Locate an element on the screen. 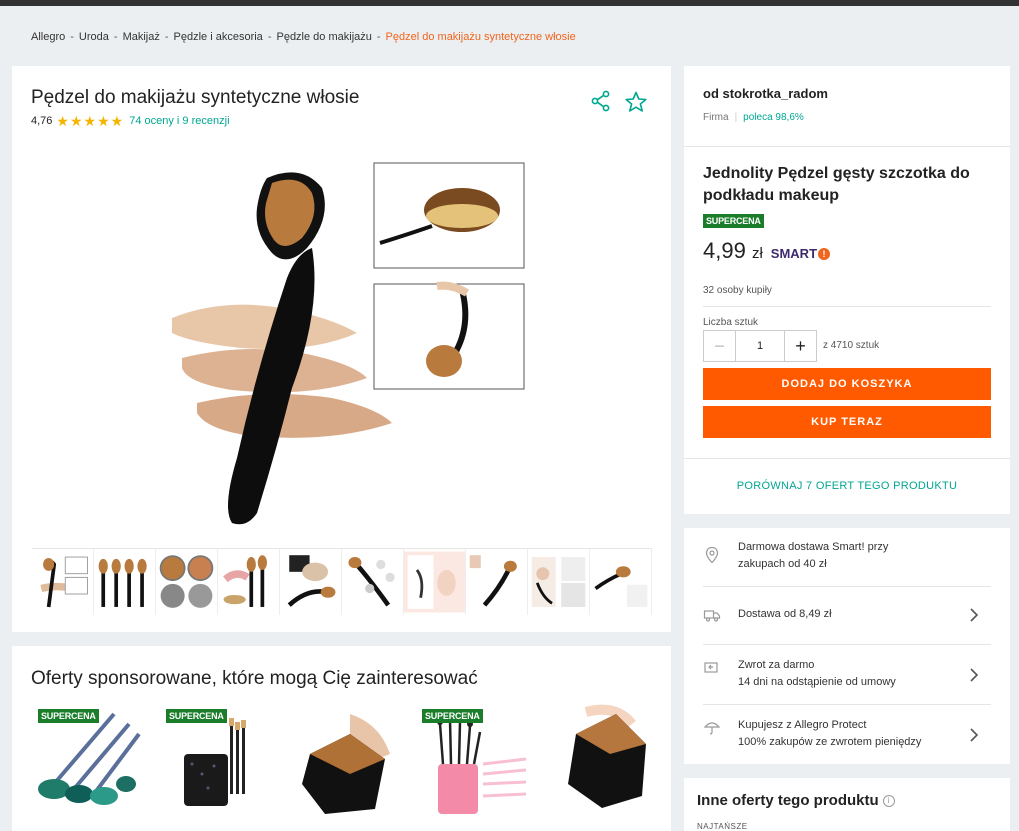 The image size is (1019, 831). add-to-cart-button: DODAJ DO KOSZYKA is located at coordinates (847, 384).